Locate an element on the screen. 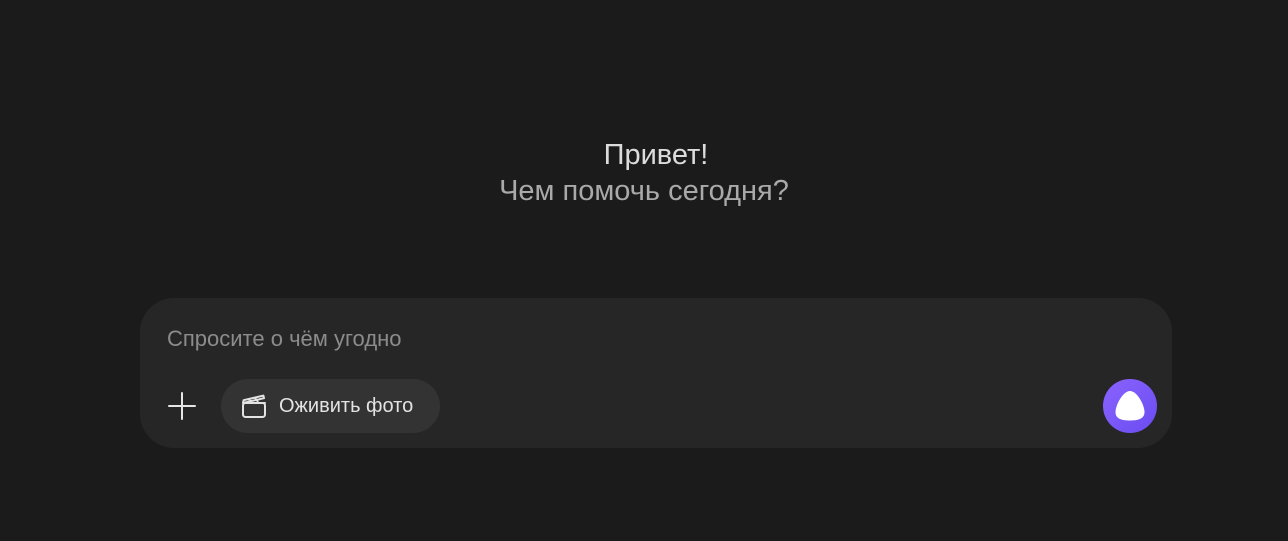 The width and height of the screenshot is (1288, 541). plus-icon is located at coordinates (182, 406).